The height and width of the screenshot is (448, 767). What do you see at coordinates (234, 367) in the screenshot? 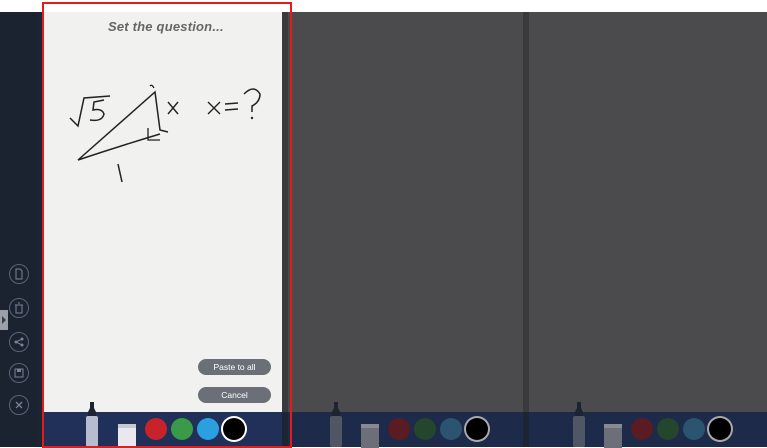
I see `paste-to-all-button: Paste to all` at bounding box center [234, 367].